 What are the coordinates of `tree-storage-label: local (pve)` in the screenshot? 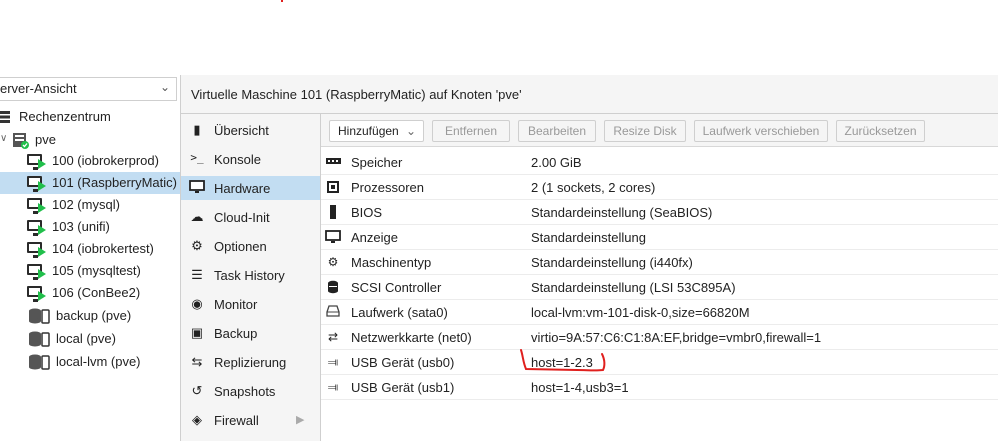 It's located at (86, 338).